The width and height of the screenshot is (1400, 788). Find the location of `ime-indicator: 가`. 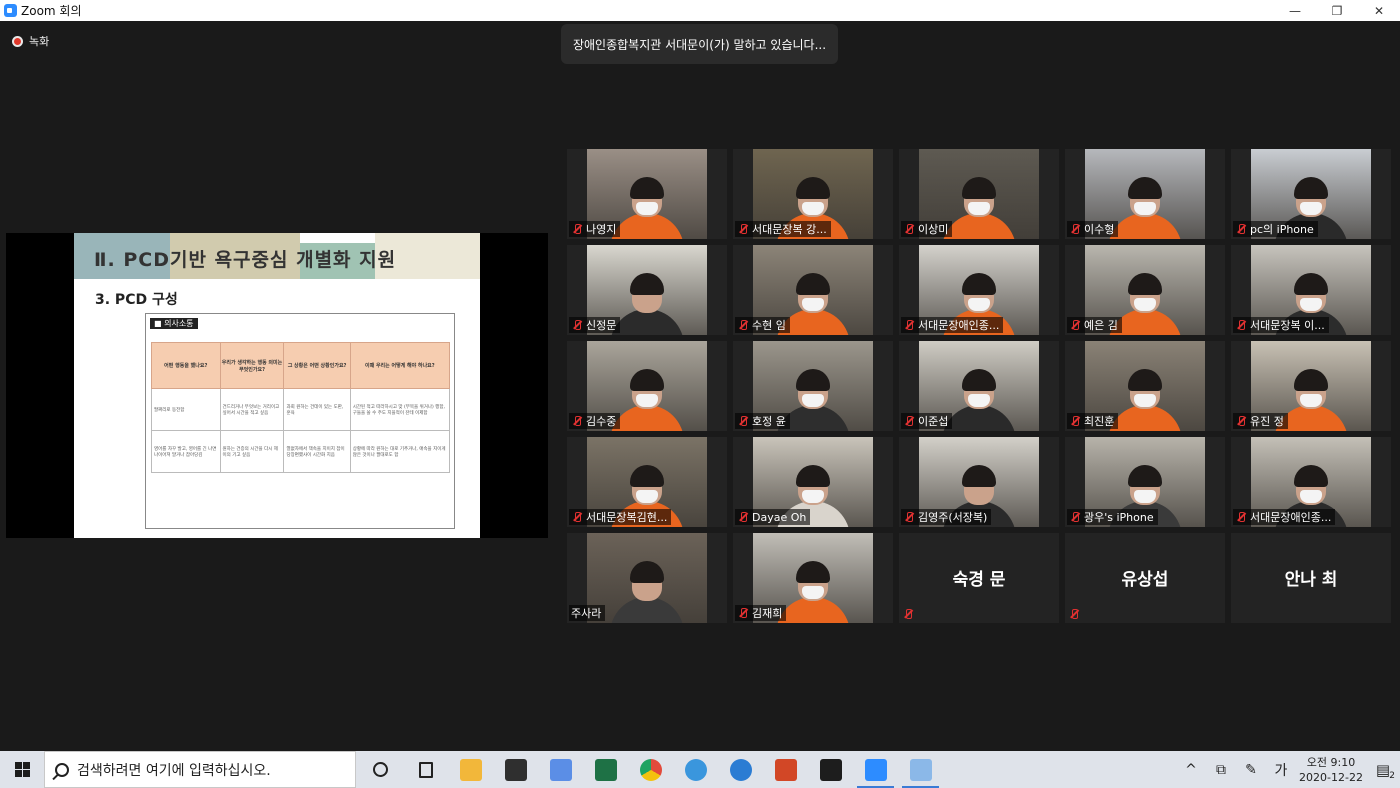

ime-indicator: 가 is located at coordinates (1281, 770).